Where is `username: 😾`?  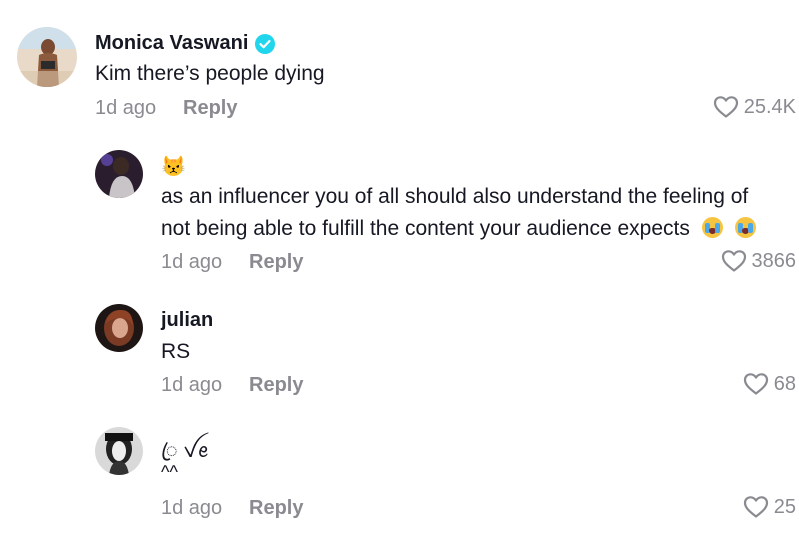 username: 😾 is located at coordinates (173, 166).